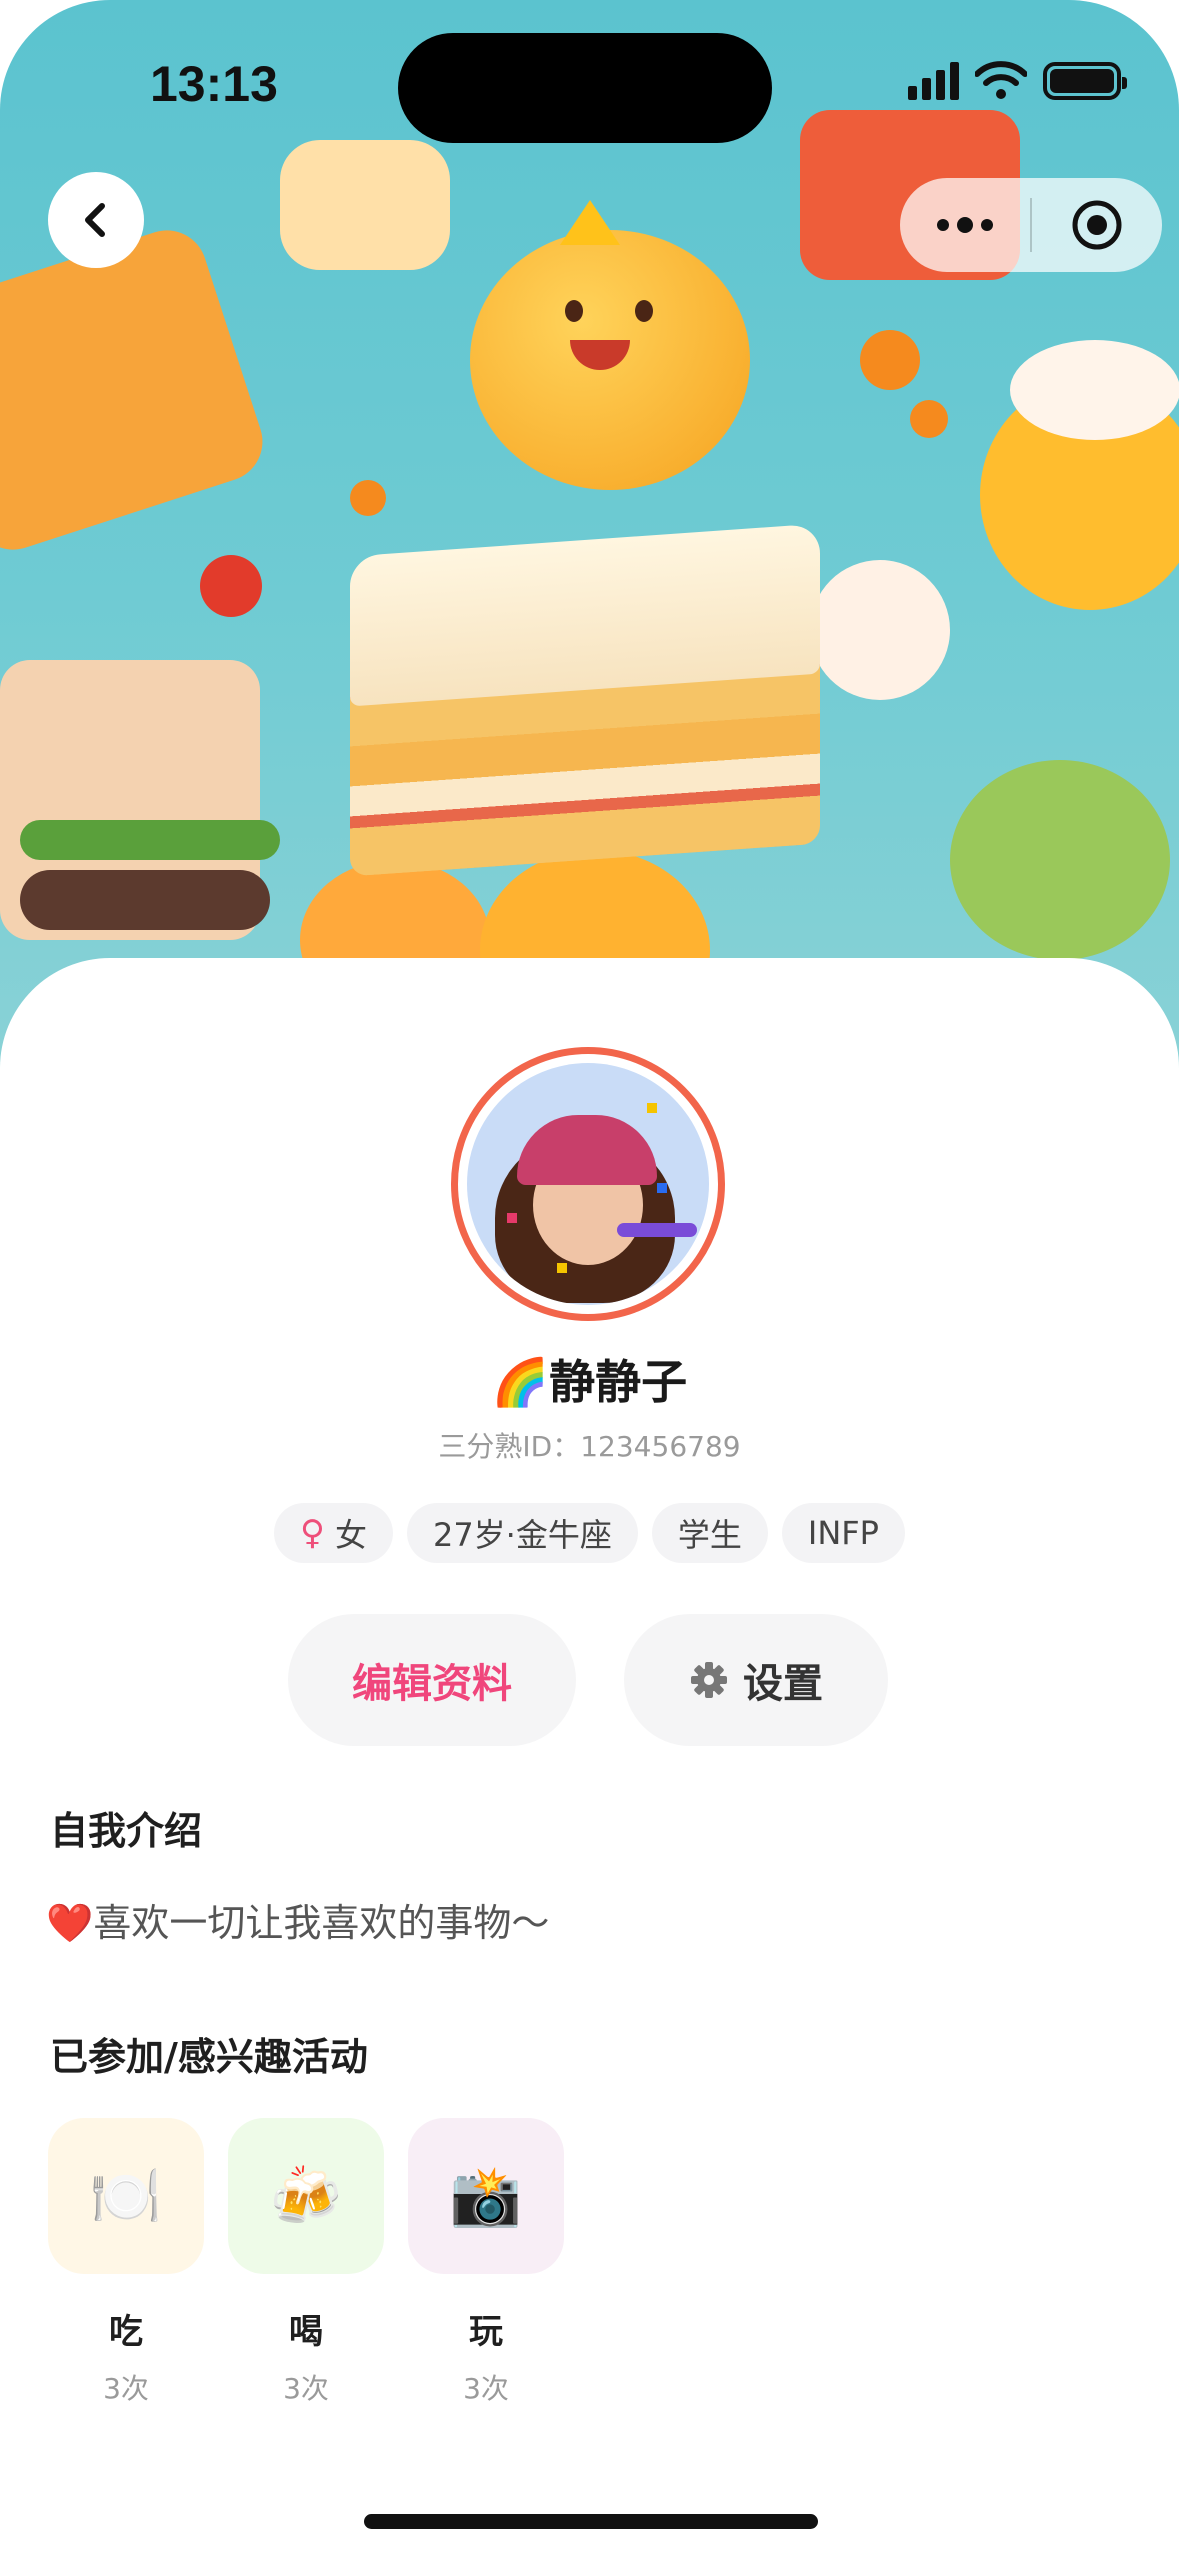  I want to click on chevron-left-icon, so click(95, 220).